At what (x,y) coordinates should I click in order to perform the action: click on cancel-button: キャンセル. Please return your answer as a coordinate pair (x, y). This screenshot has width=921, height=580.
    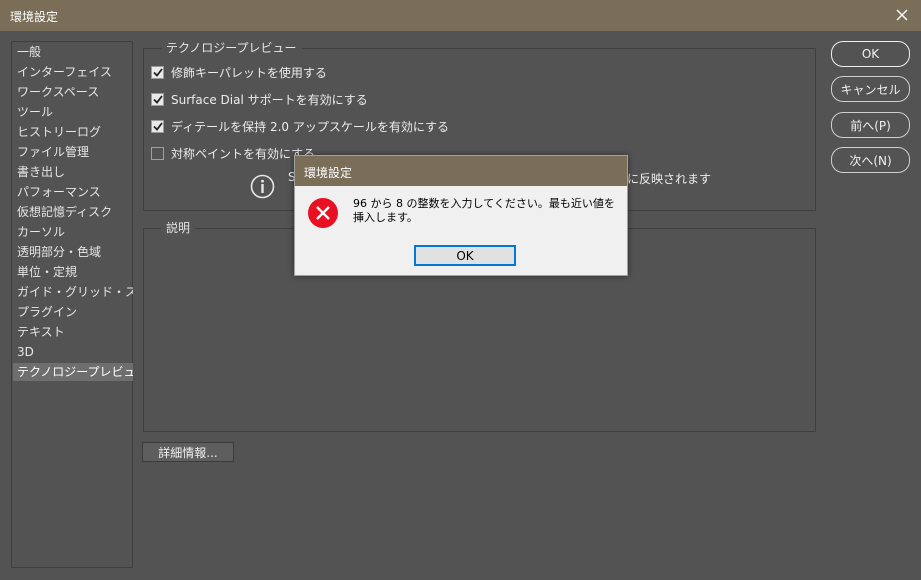
    Looking at the image, I should click on (870, 89).